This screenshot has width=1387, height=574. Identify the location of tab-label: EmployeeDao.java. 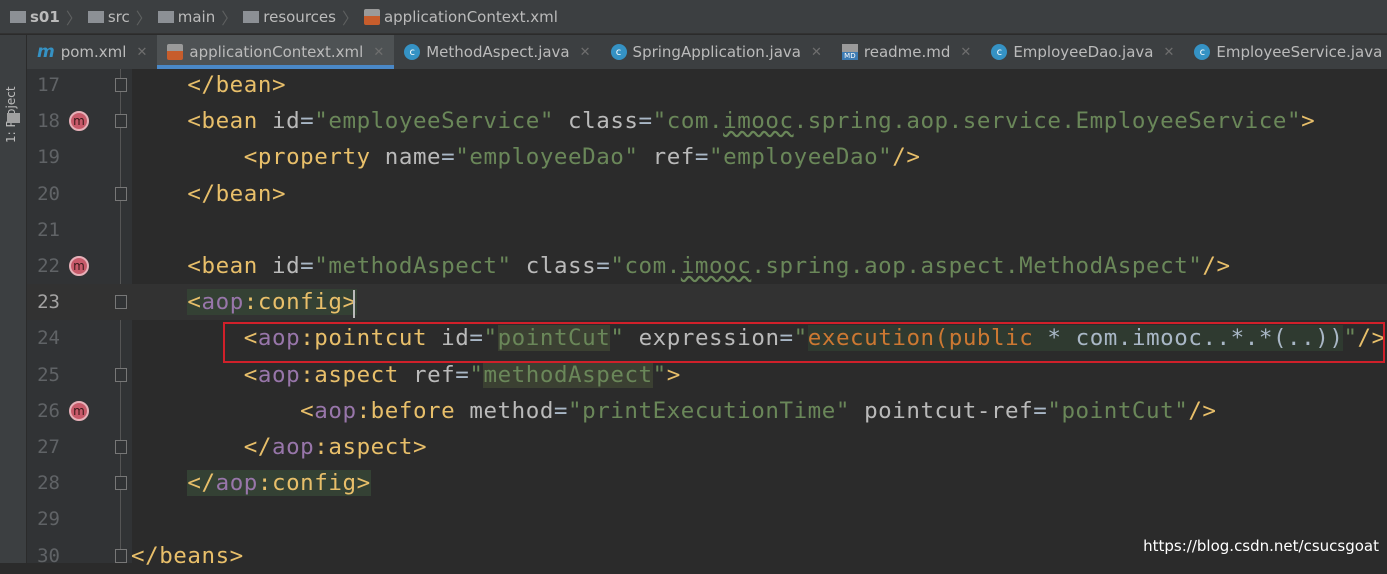
(1083, 52).